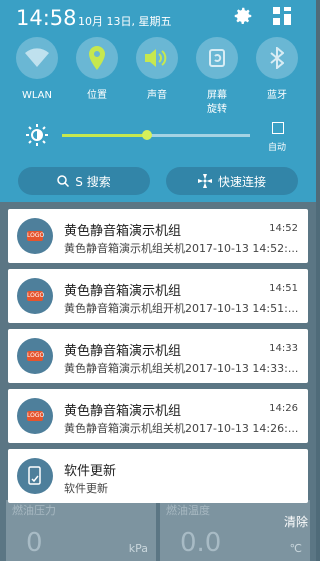  Describe the element at coordinates (37, 135) in the screenshot. I see `brightness-icon` at that location.